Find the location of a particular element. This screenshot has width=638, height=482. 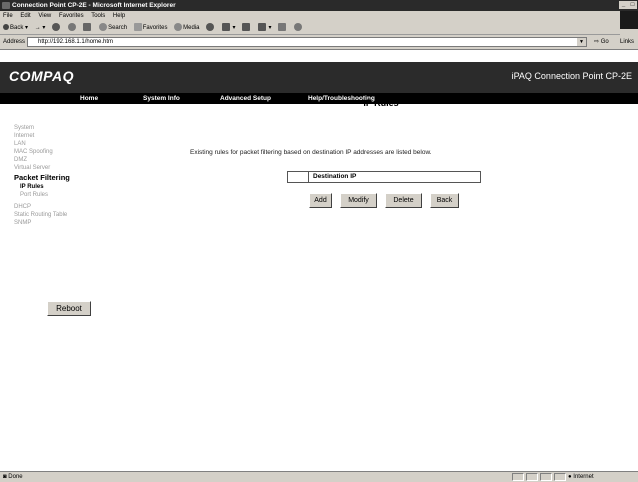

home-glyph-icon is located at coordinates (87, 27).